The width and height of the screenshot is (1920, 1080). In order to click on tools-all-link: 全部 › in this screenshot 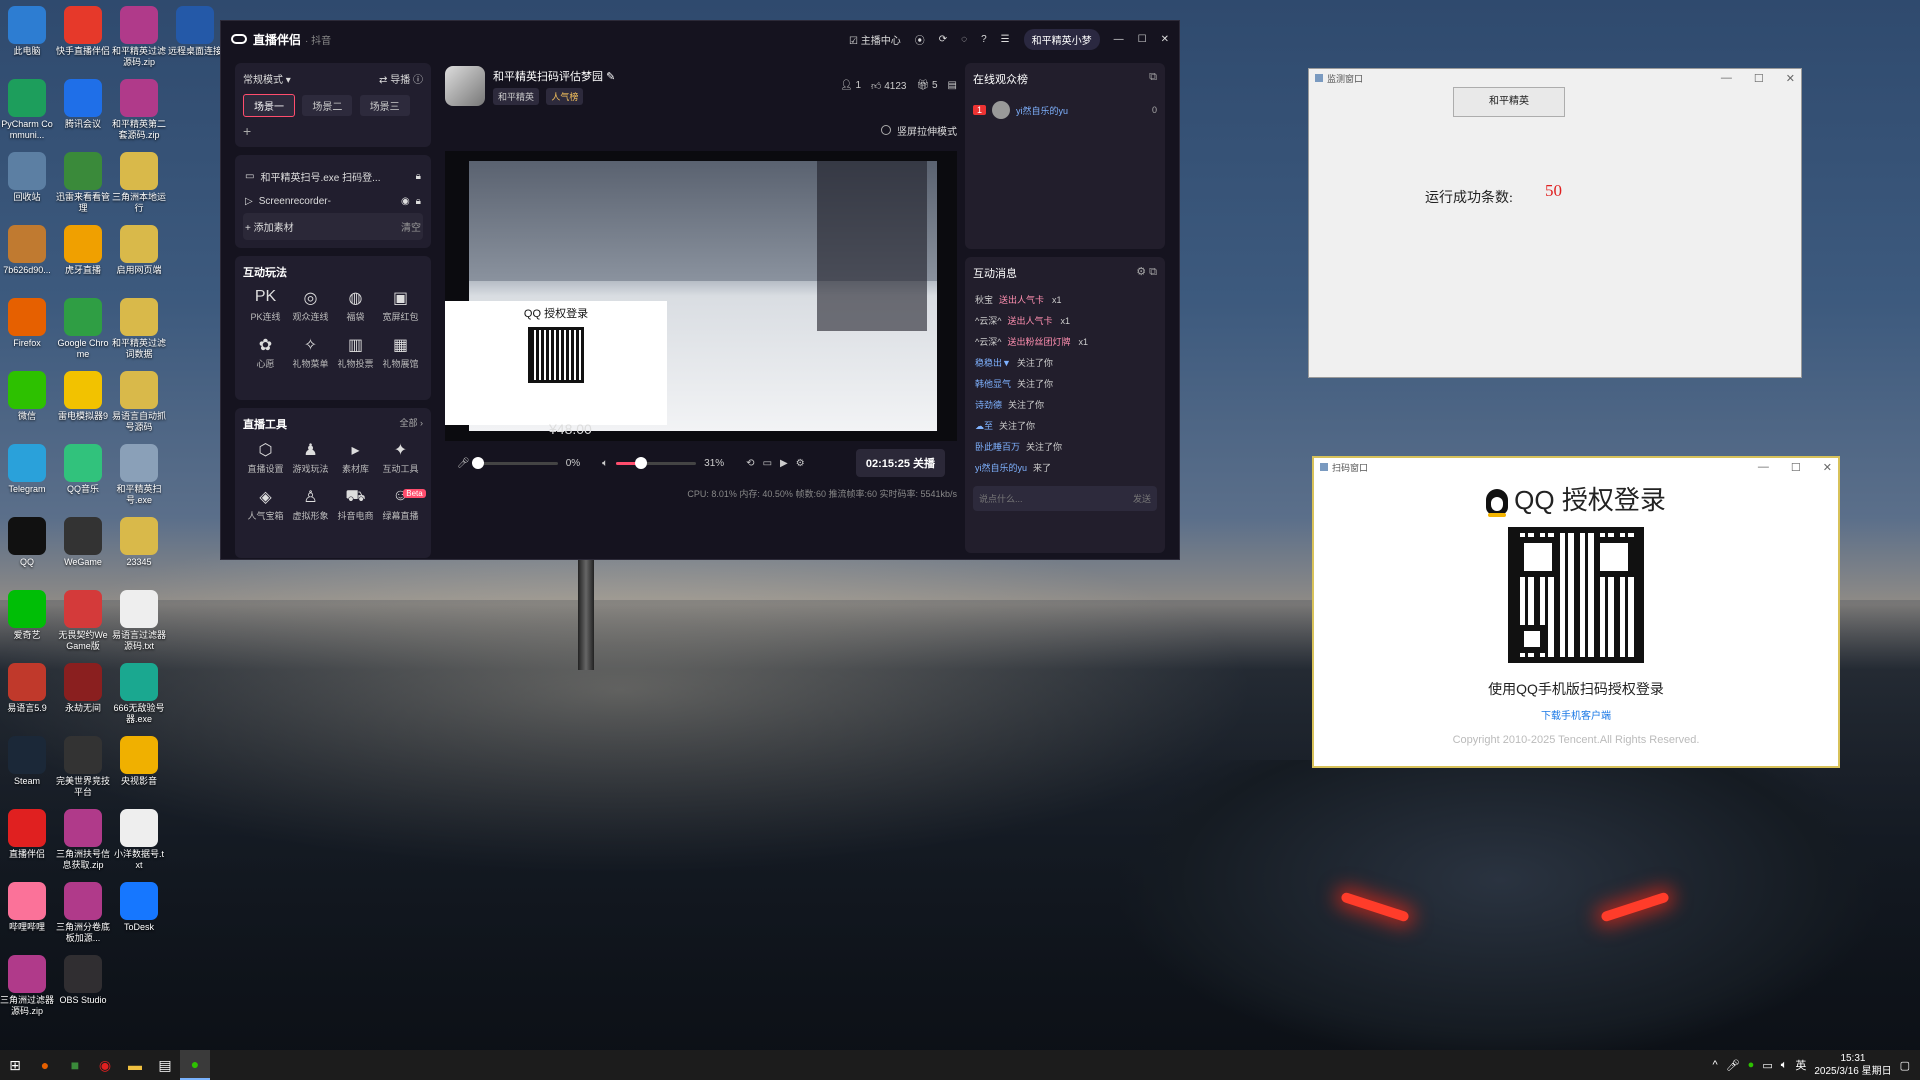, I will do `click(412, 424)`.